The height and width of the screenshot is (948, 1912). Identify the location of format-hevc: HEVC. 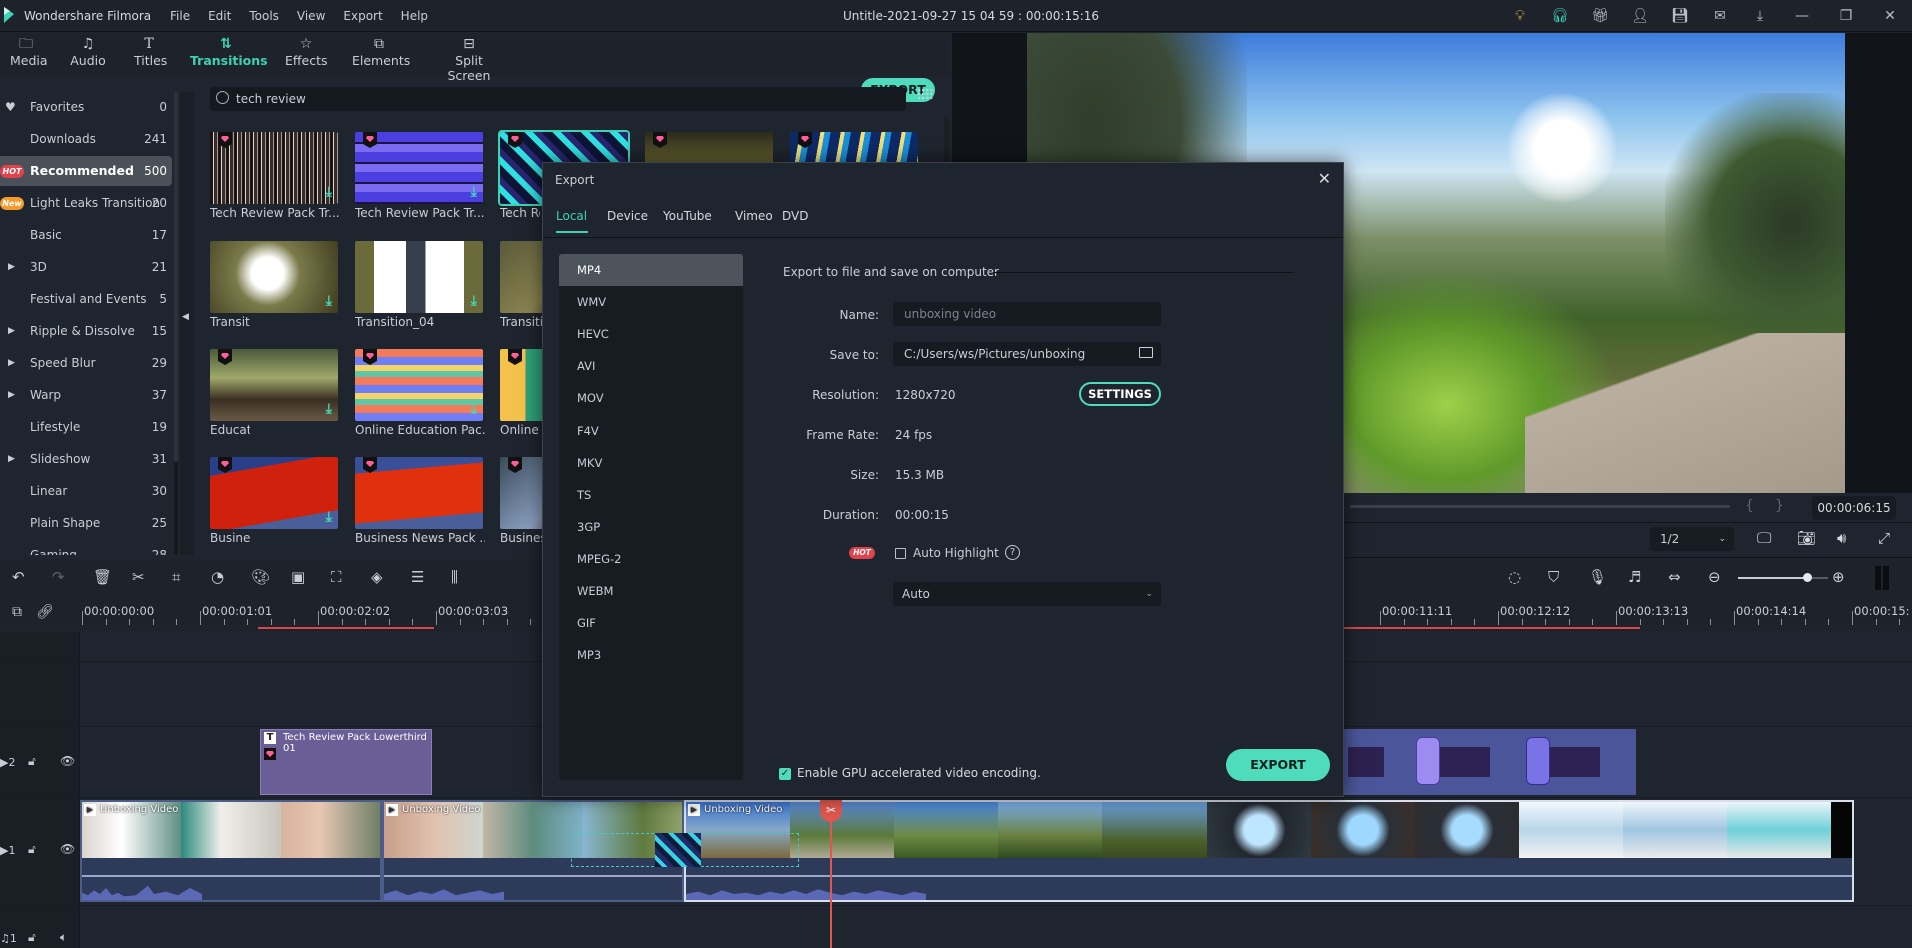
(651, 334).